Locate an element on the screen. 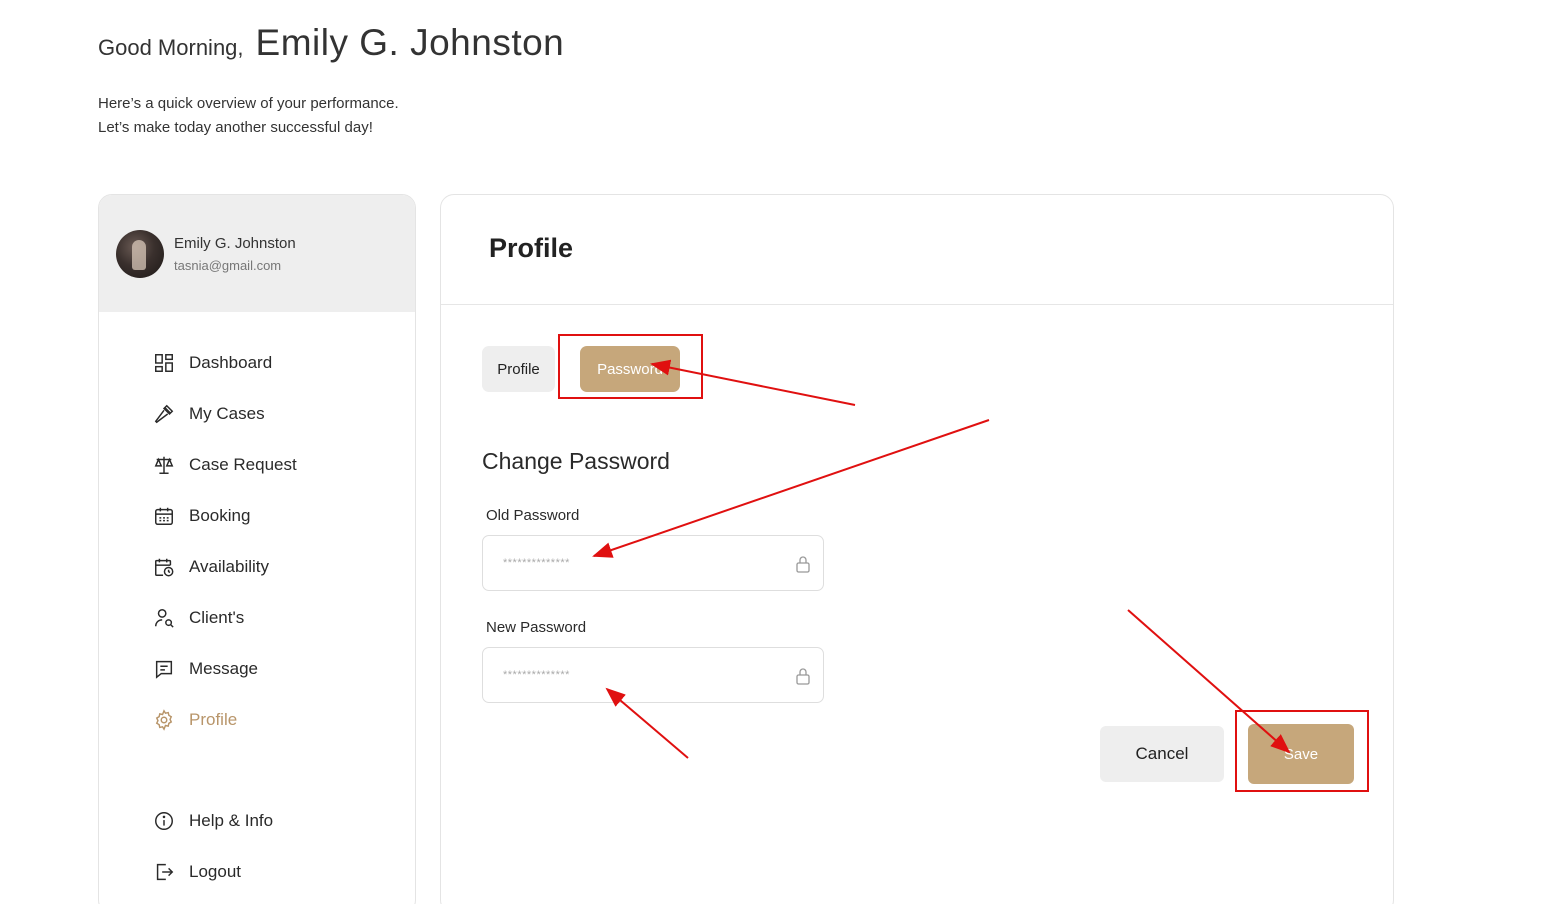  sidebar-item-booking: Booking is located at coordinates (201, 516).